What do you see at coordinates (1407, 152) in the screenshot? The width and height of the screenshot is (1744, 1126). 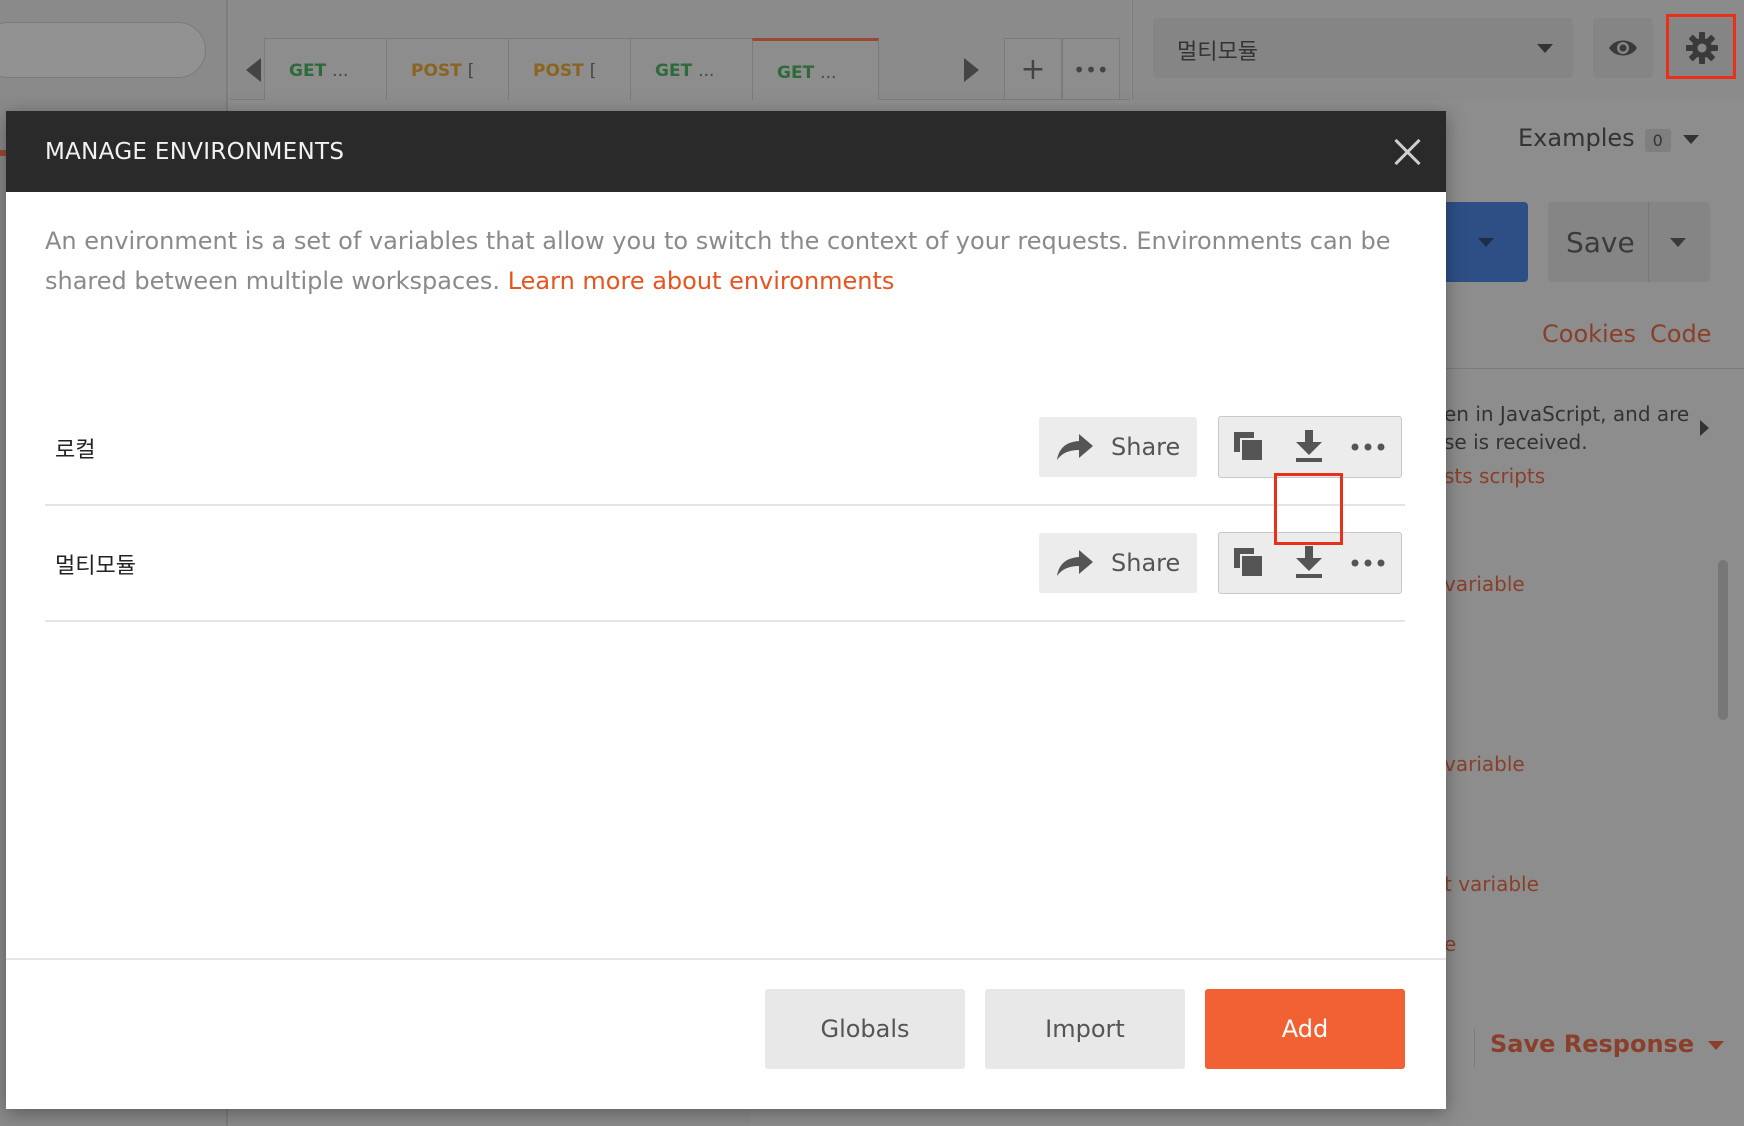 I see `close-icon` at bounding box center [1407, 152].